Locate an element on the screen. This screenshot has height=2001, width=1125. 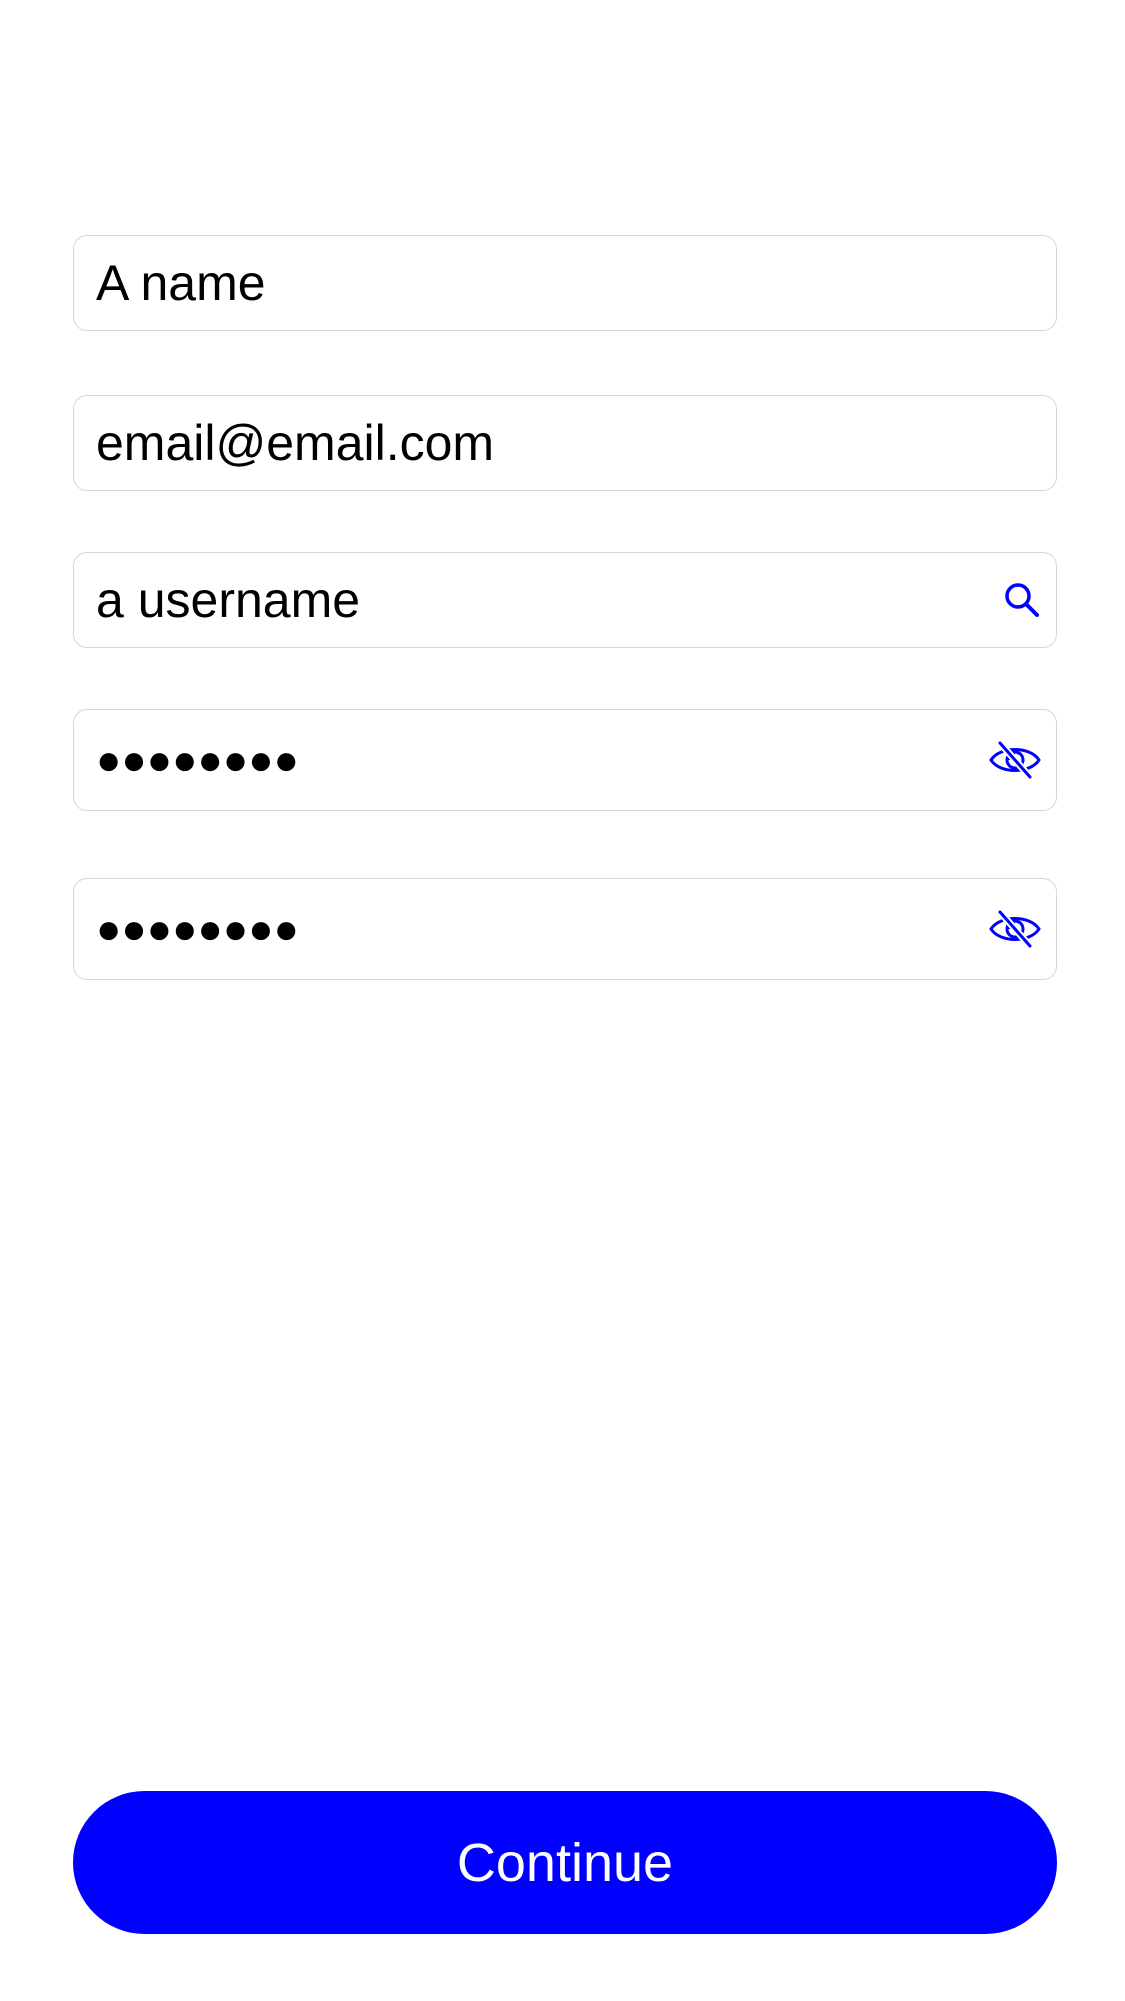
continue-button: Continue is located at coordinates (565, 1862).